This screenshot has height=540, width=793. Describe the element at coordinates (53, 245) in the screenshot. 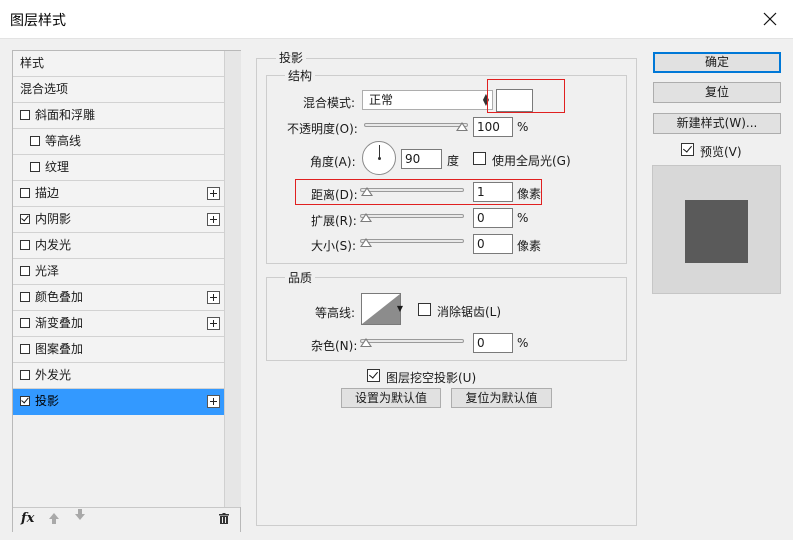

I see `style-item-label: 内发光` at that location.